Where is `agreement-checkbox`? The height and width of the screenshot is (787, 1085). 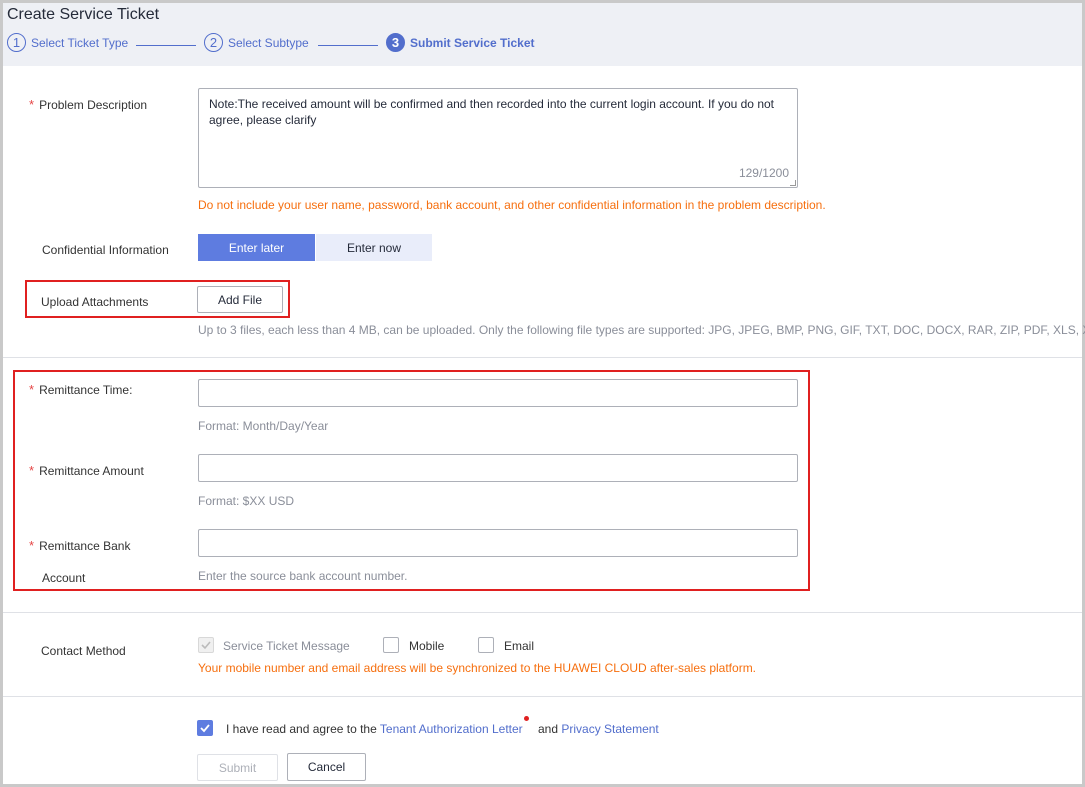 agreement-checkbox is located at coordinates (205, 728).